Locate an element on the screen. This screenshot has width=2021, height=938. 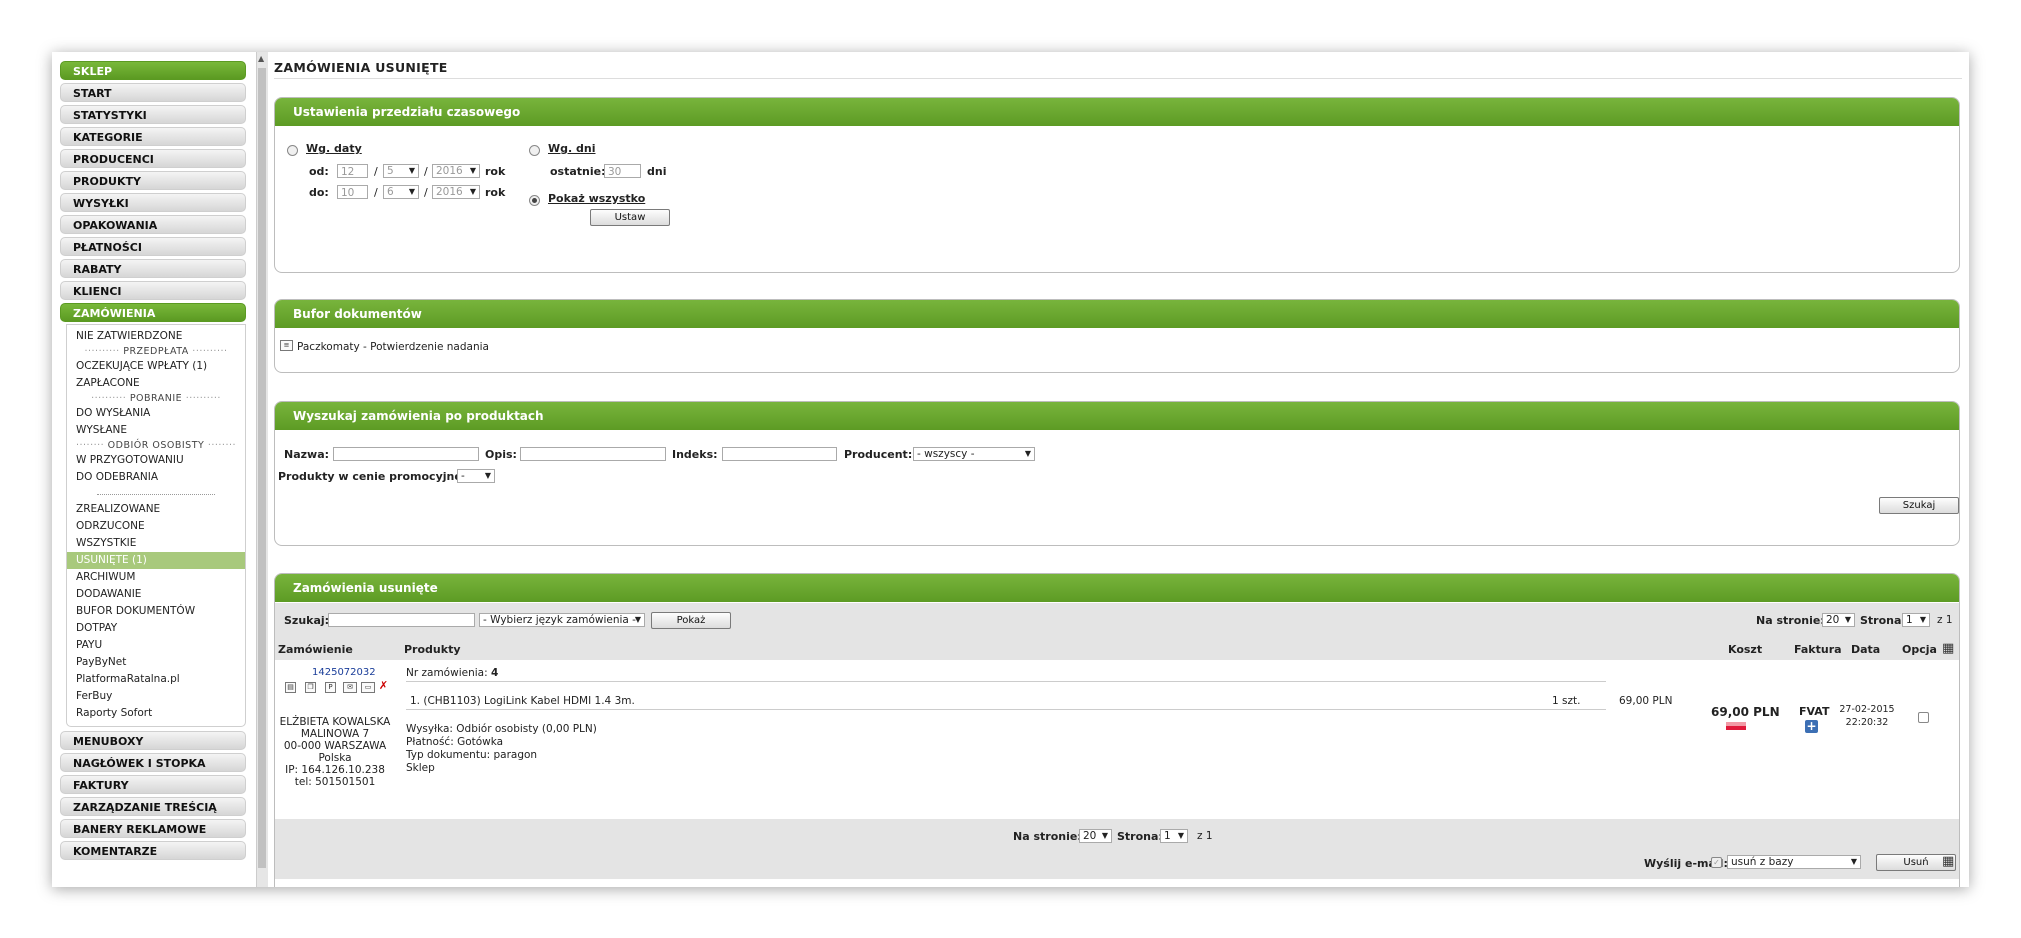
to-day-input: 10 is located at coordinates (352, 192).